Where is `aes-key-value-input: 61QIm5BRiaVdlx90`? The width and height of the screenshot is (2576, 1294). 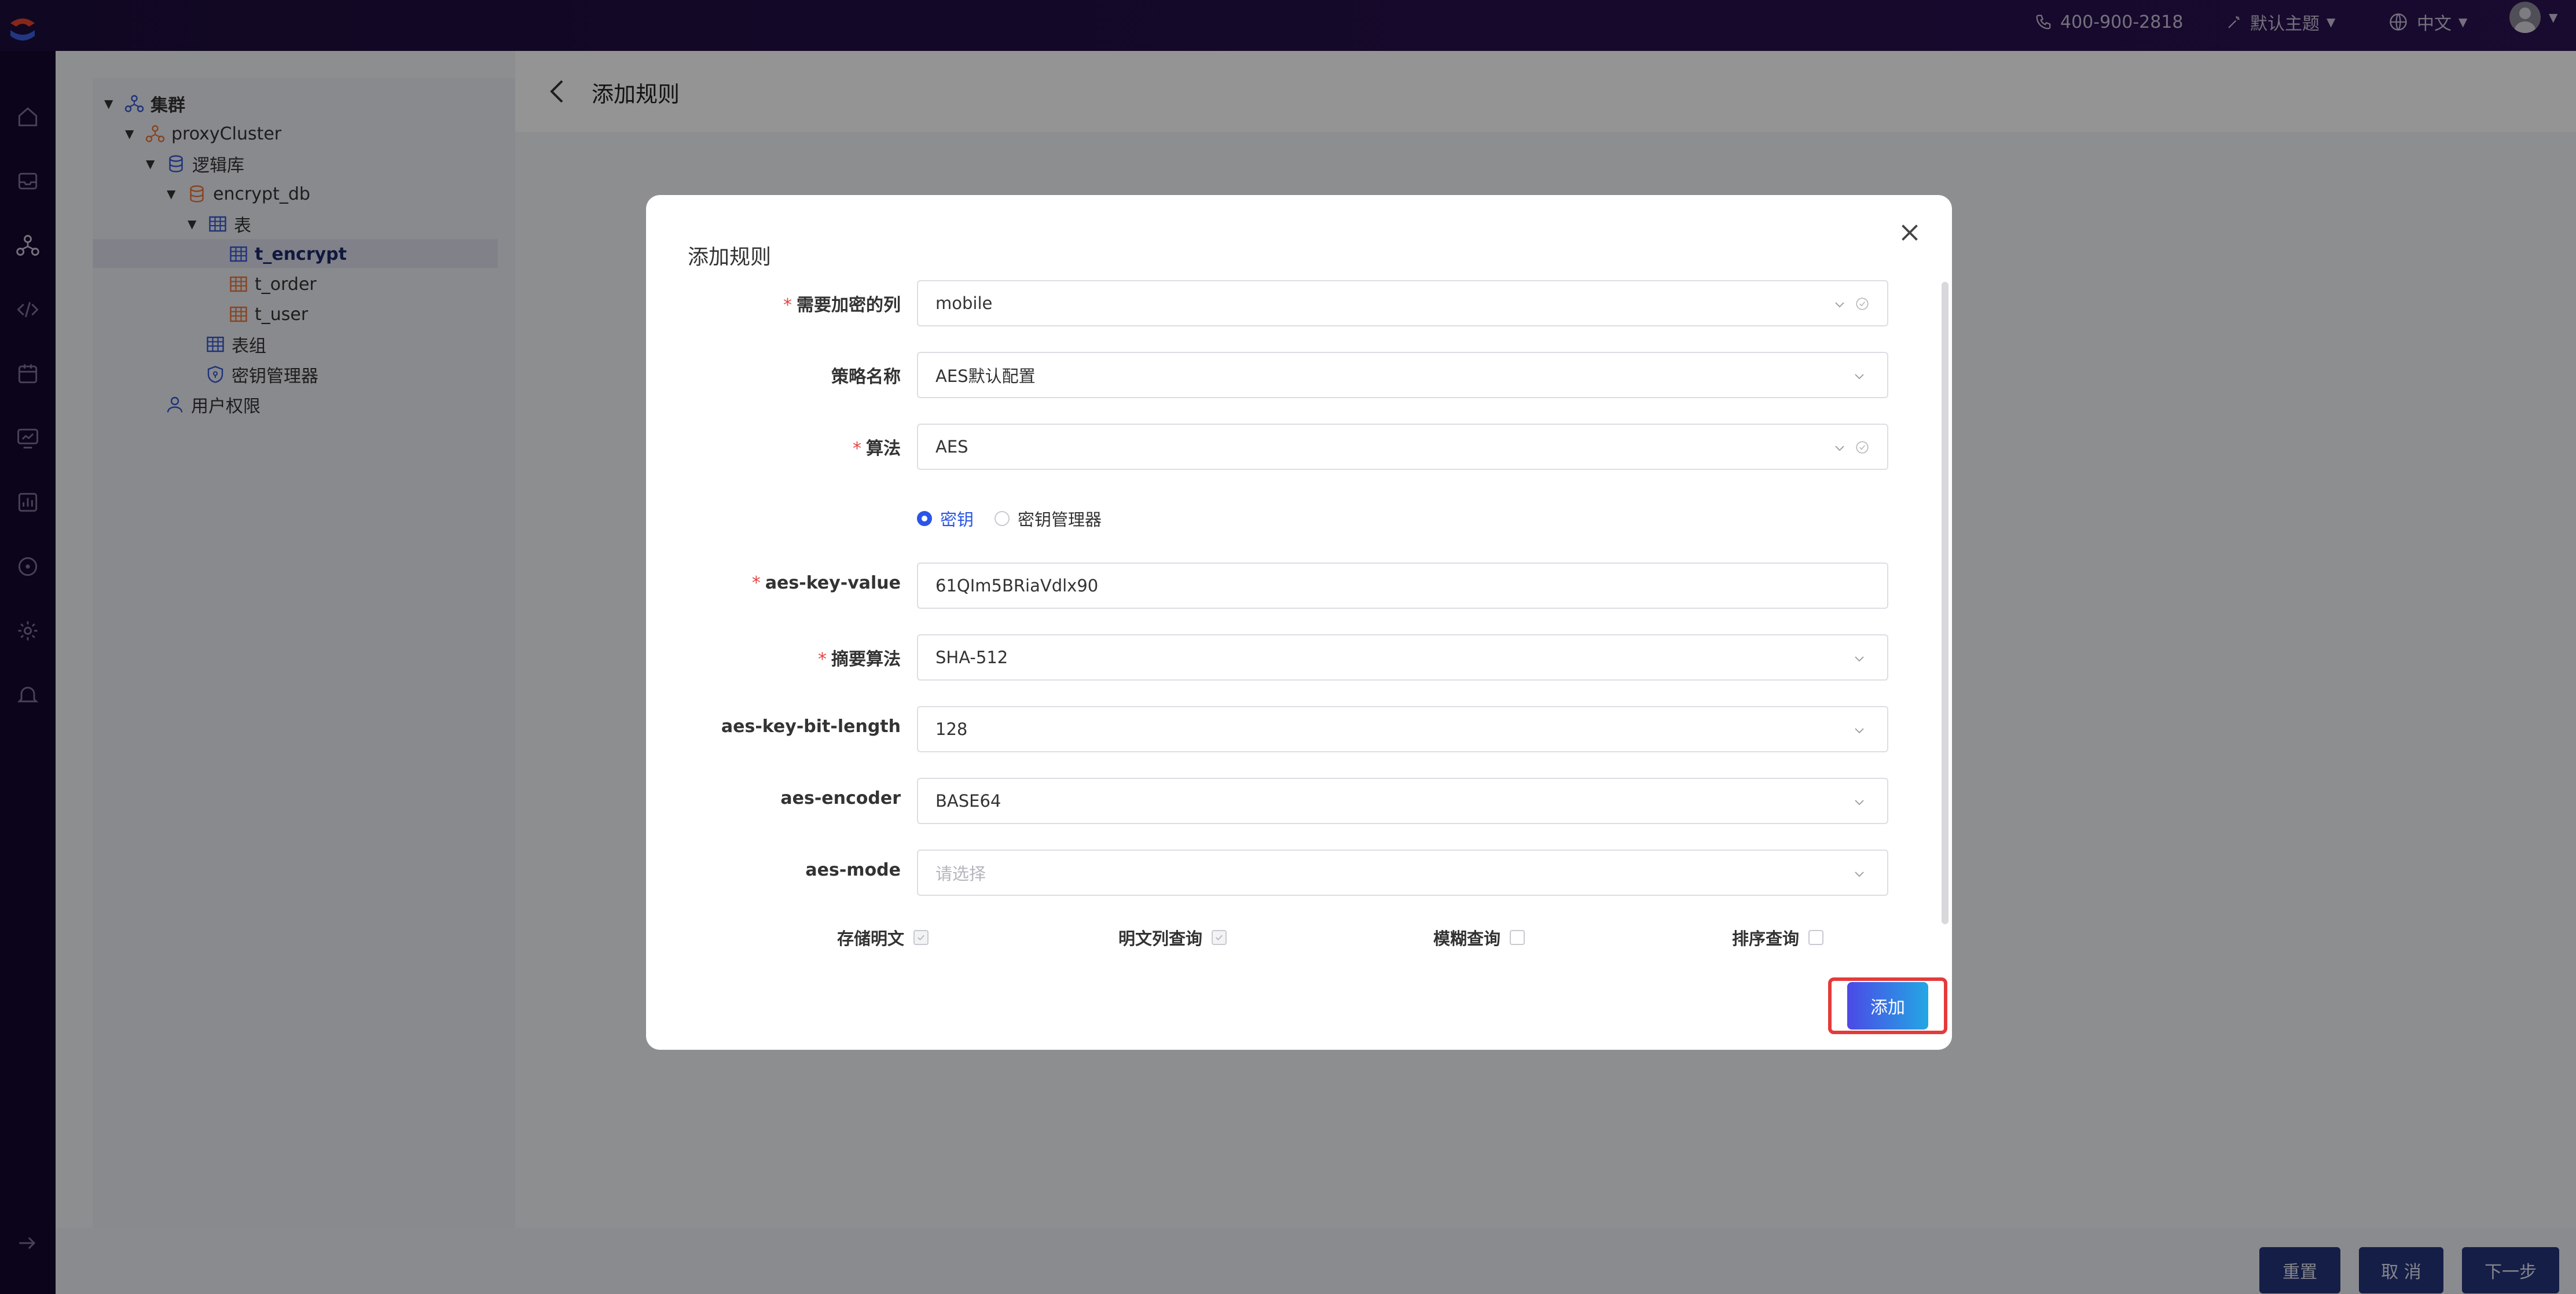
aes-key-value-input: 61QIm5BRiaVdlx90 is located at coordinates (1402, 586).